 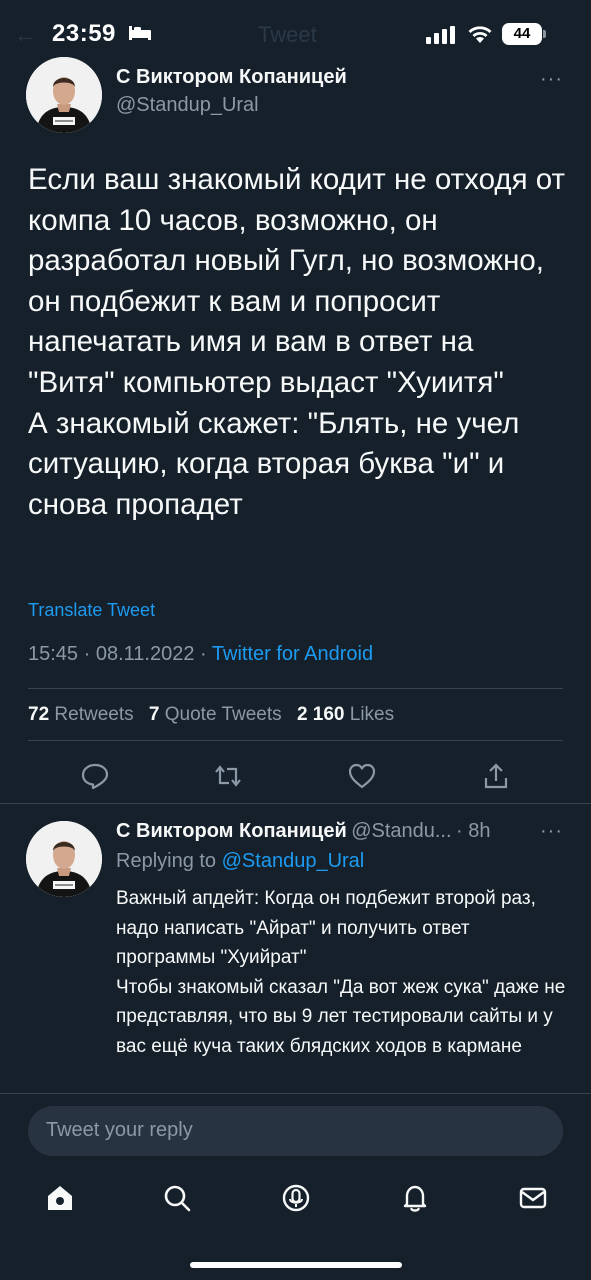 What do you see at coordinates (215, 714) in the screenshot?
I see `quote-tweets-stat: 7 Quote Tweets` at bounding box center [215, 714].